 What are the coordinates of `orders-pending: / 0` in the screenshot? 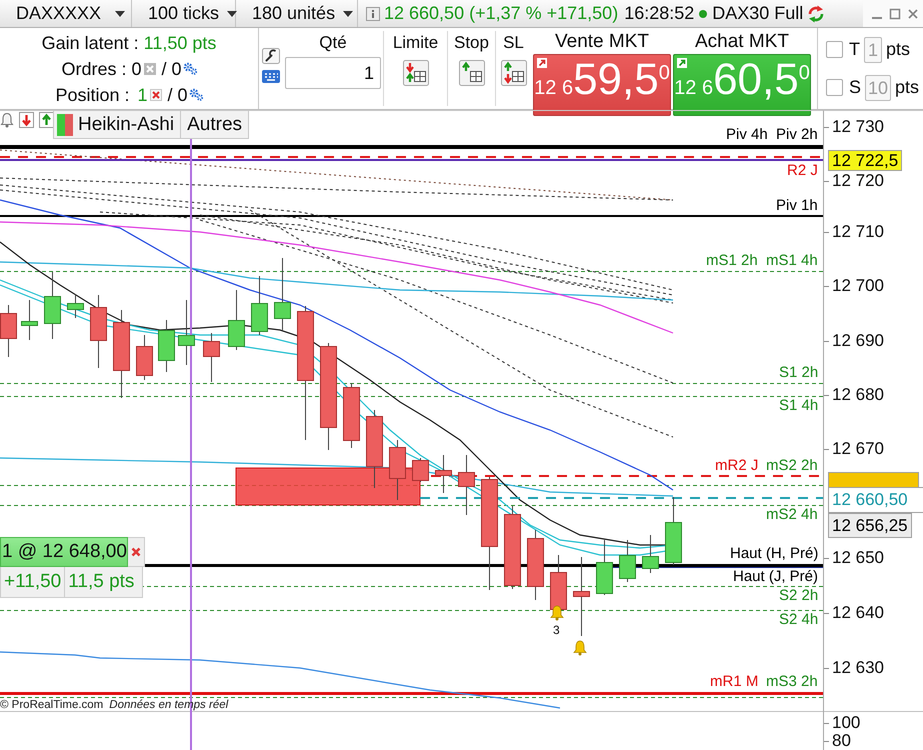 It's located at (172, 69).